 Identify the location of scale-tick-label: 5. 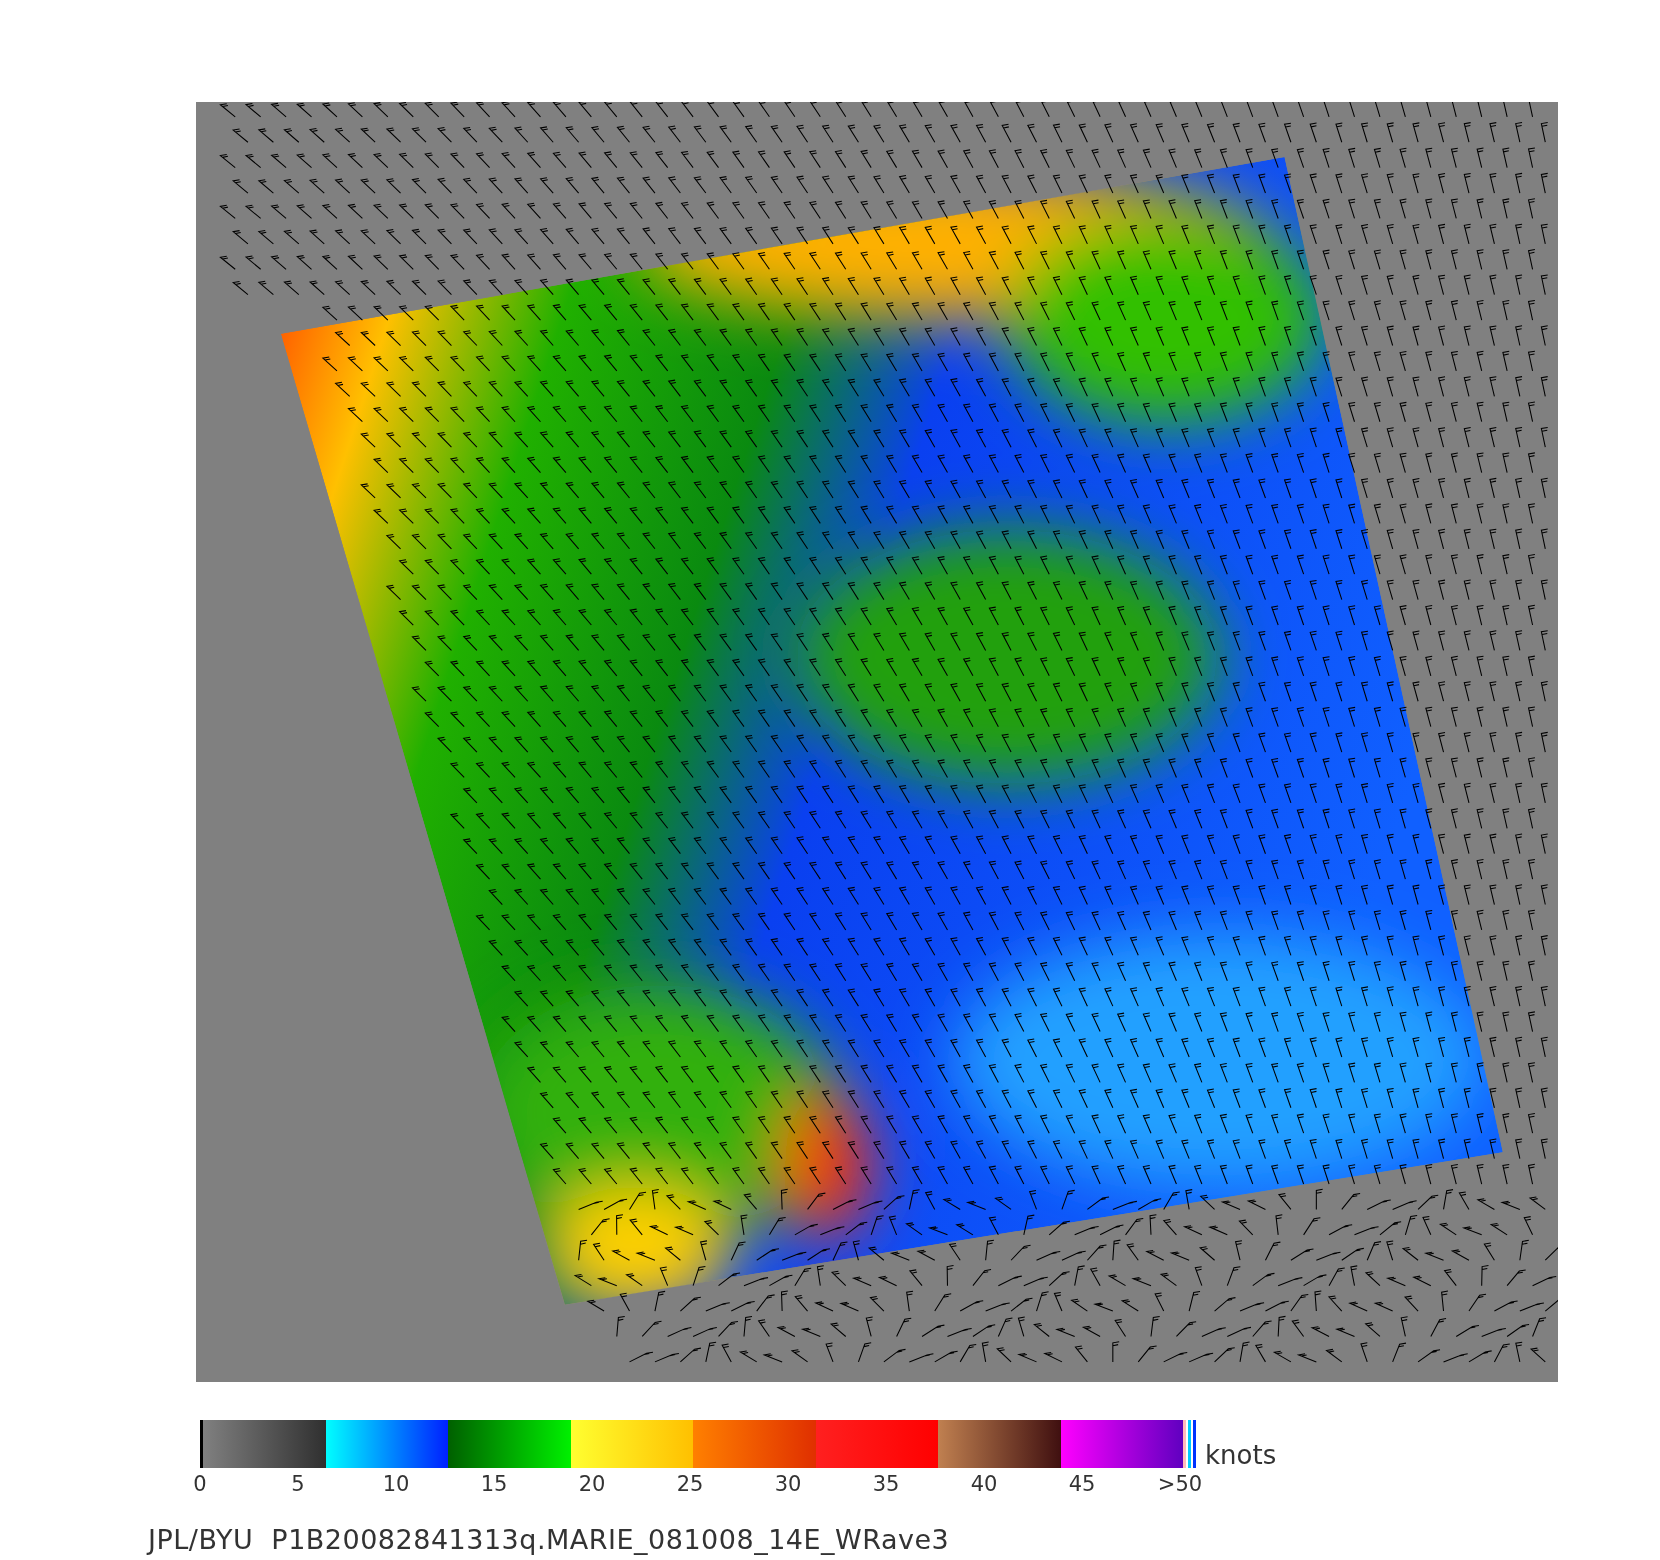
(298, 1484).